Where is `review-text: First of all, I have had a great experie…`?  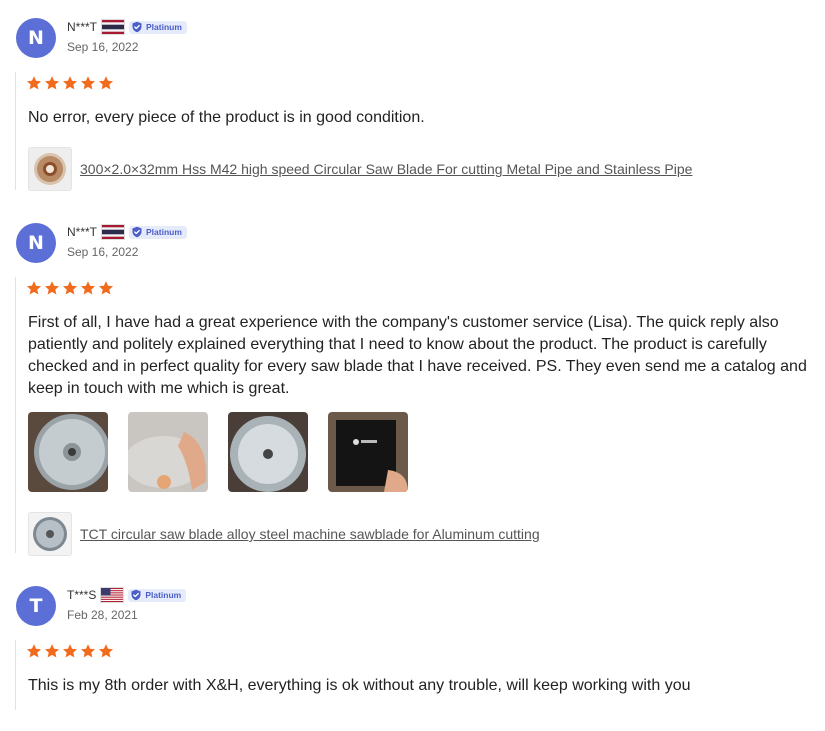
review-text: First of all, I have had a great experie… is located at coordinates (417, 355).